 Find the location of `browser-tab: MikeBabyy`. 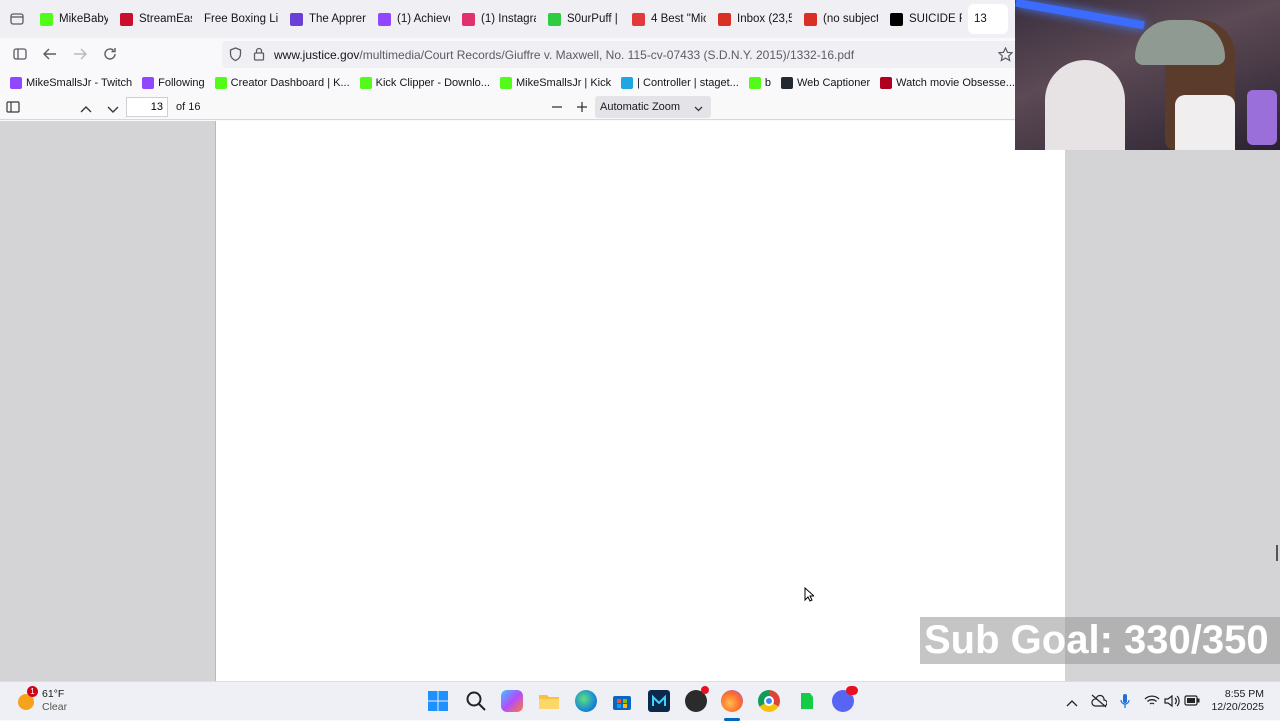

browser-tab: MikeBabyy is located at coordinates (74, 19).